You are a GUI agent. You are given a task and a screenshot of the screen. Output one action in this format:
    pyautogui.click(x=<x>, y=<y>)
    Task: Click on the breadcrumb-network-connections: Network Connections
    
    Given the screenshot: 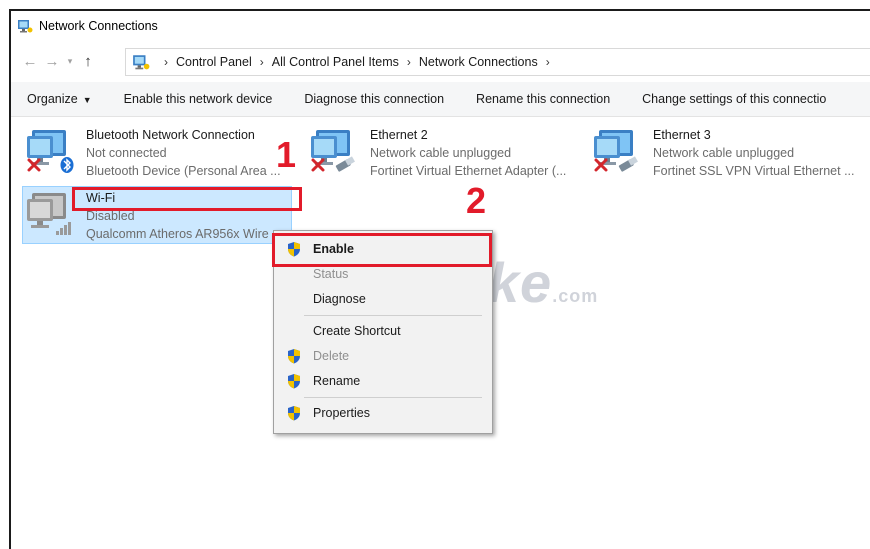 What is the action you would take?
    pyautogui.click(x=478, y=62)
    